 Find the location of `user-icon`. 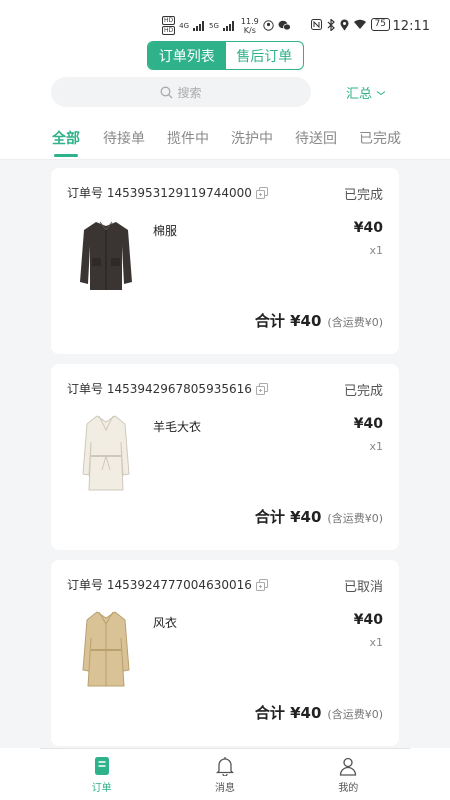

user-icon is located at coordinates (348, 766).